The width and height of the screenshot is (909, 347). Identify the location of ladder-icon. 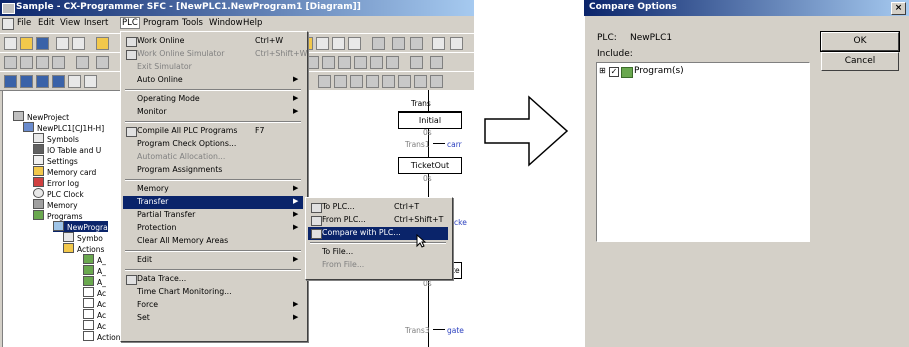
(456, 43).